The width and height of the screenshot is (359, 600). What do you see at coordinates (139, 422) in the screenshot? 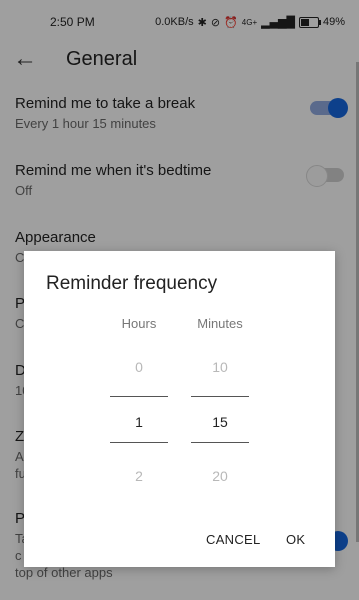
I see `hours-selected: 1` at bounding box center [139, 422].